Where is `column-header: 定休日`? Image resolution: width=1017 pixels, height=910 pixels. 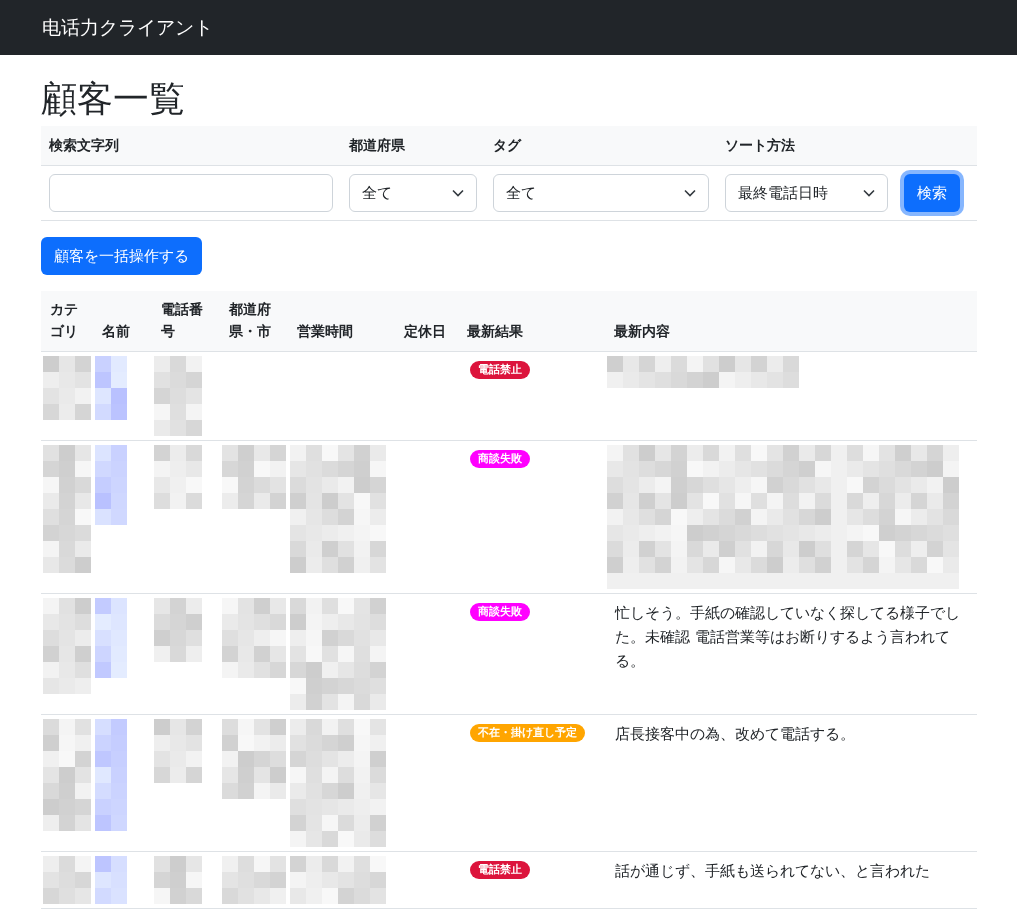 column-header: 定休日 is located at coordinates (424, 330).